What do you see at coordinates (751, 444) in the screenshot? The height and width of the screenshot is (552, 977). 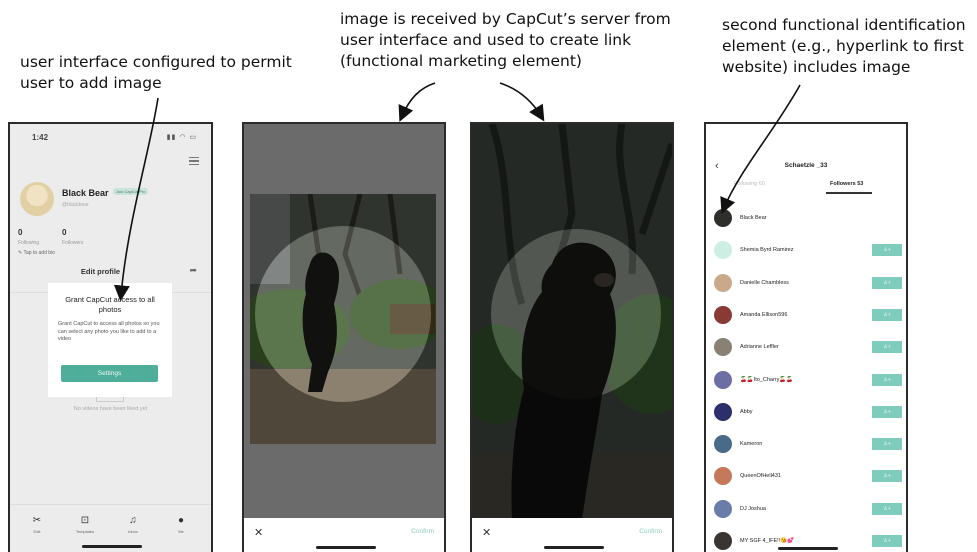 I see `follower-name: Kameron` at bounding box center [751, 444].